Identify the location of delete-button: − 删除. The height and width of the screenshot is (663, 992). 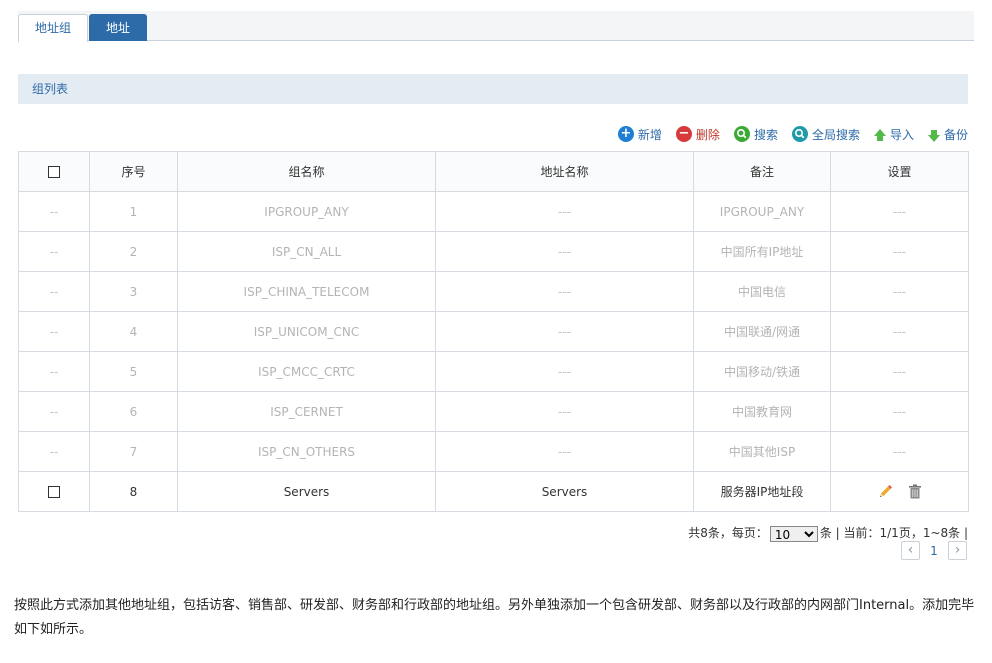
(697, 134).